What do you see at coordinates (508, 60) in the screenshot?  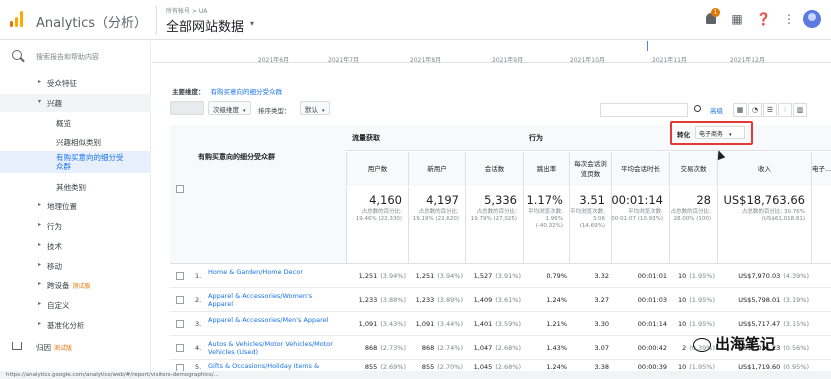 I see `timeline-label: 2021年9月` at bounding box center [508, 60].